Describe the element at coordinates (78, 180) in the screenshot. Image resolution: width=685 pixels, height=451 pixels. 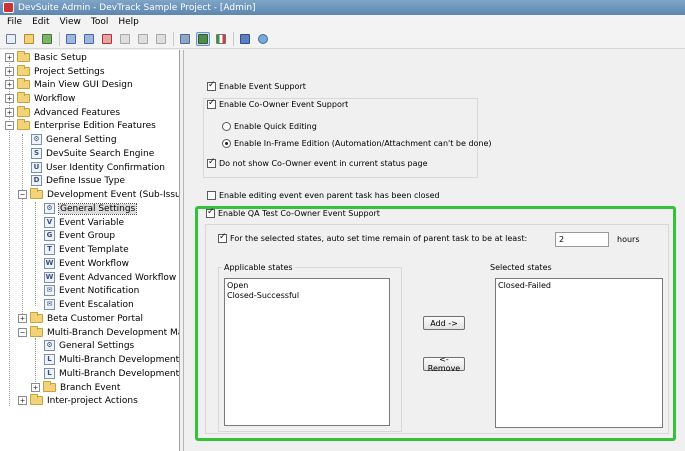
I see `tree-item-define-issue-type: D Define Issue Type` at that location.